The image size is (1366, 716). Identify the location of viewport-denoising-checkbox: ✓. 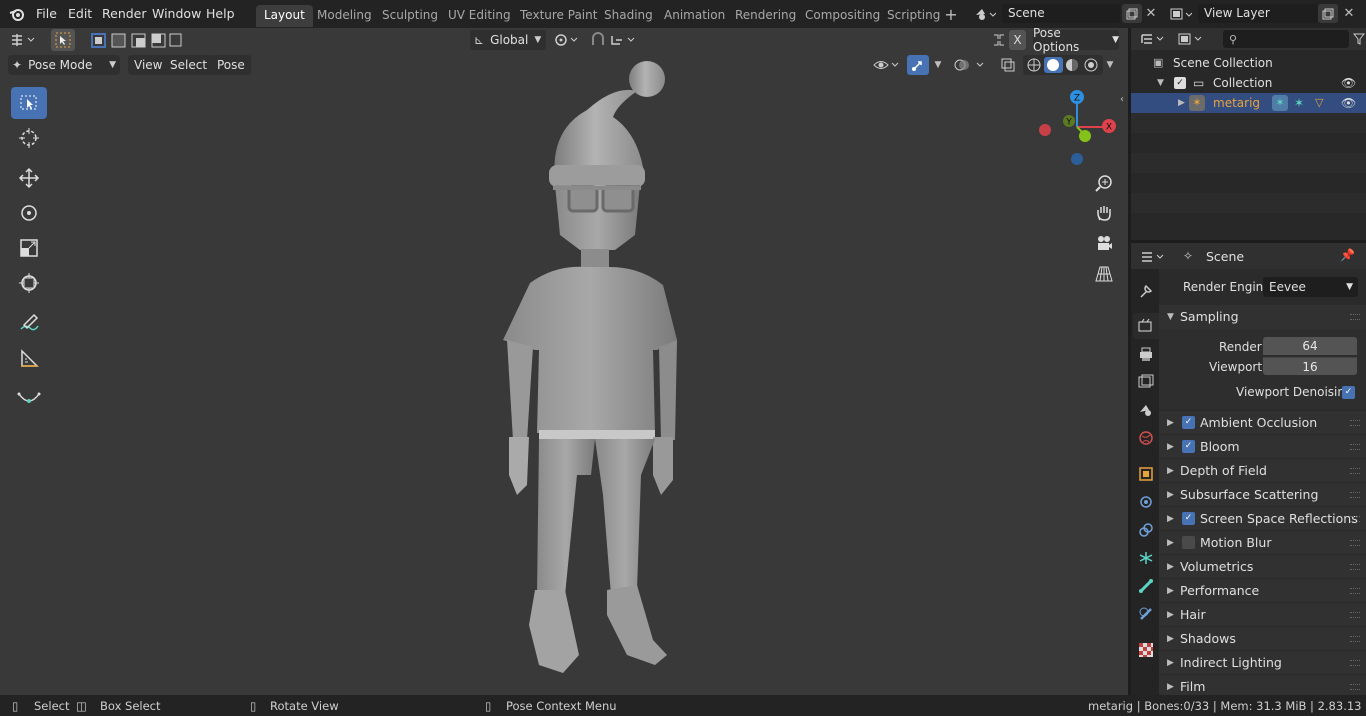
(1348, 392).